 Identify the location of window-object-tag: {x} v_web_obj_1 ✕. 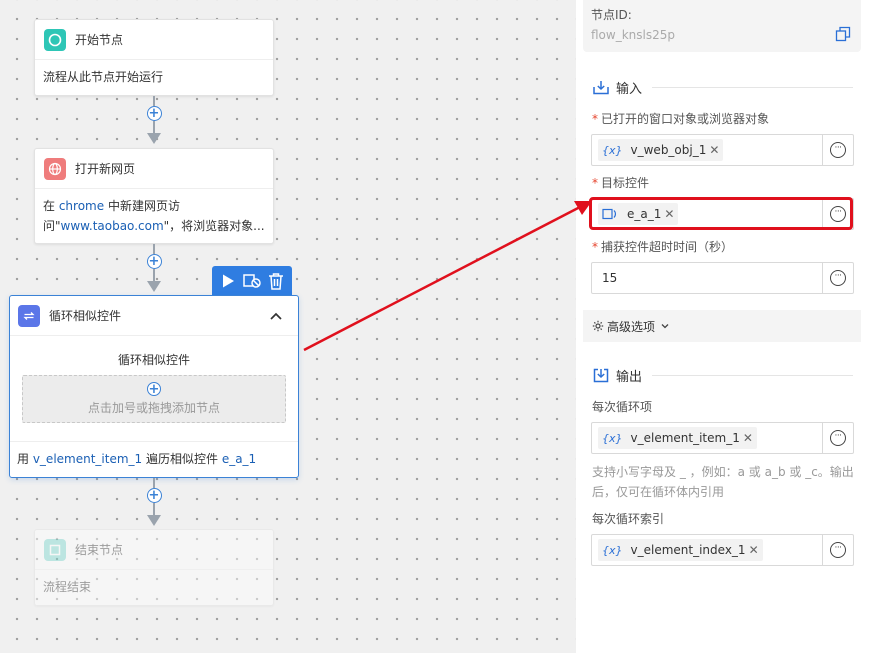
(661, 150).